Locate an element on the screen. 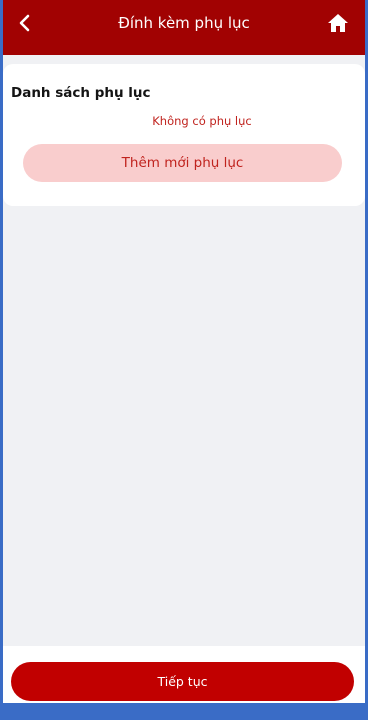 The image size is (368, 720). home-button is located at coordinates (338, 23).